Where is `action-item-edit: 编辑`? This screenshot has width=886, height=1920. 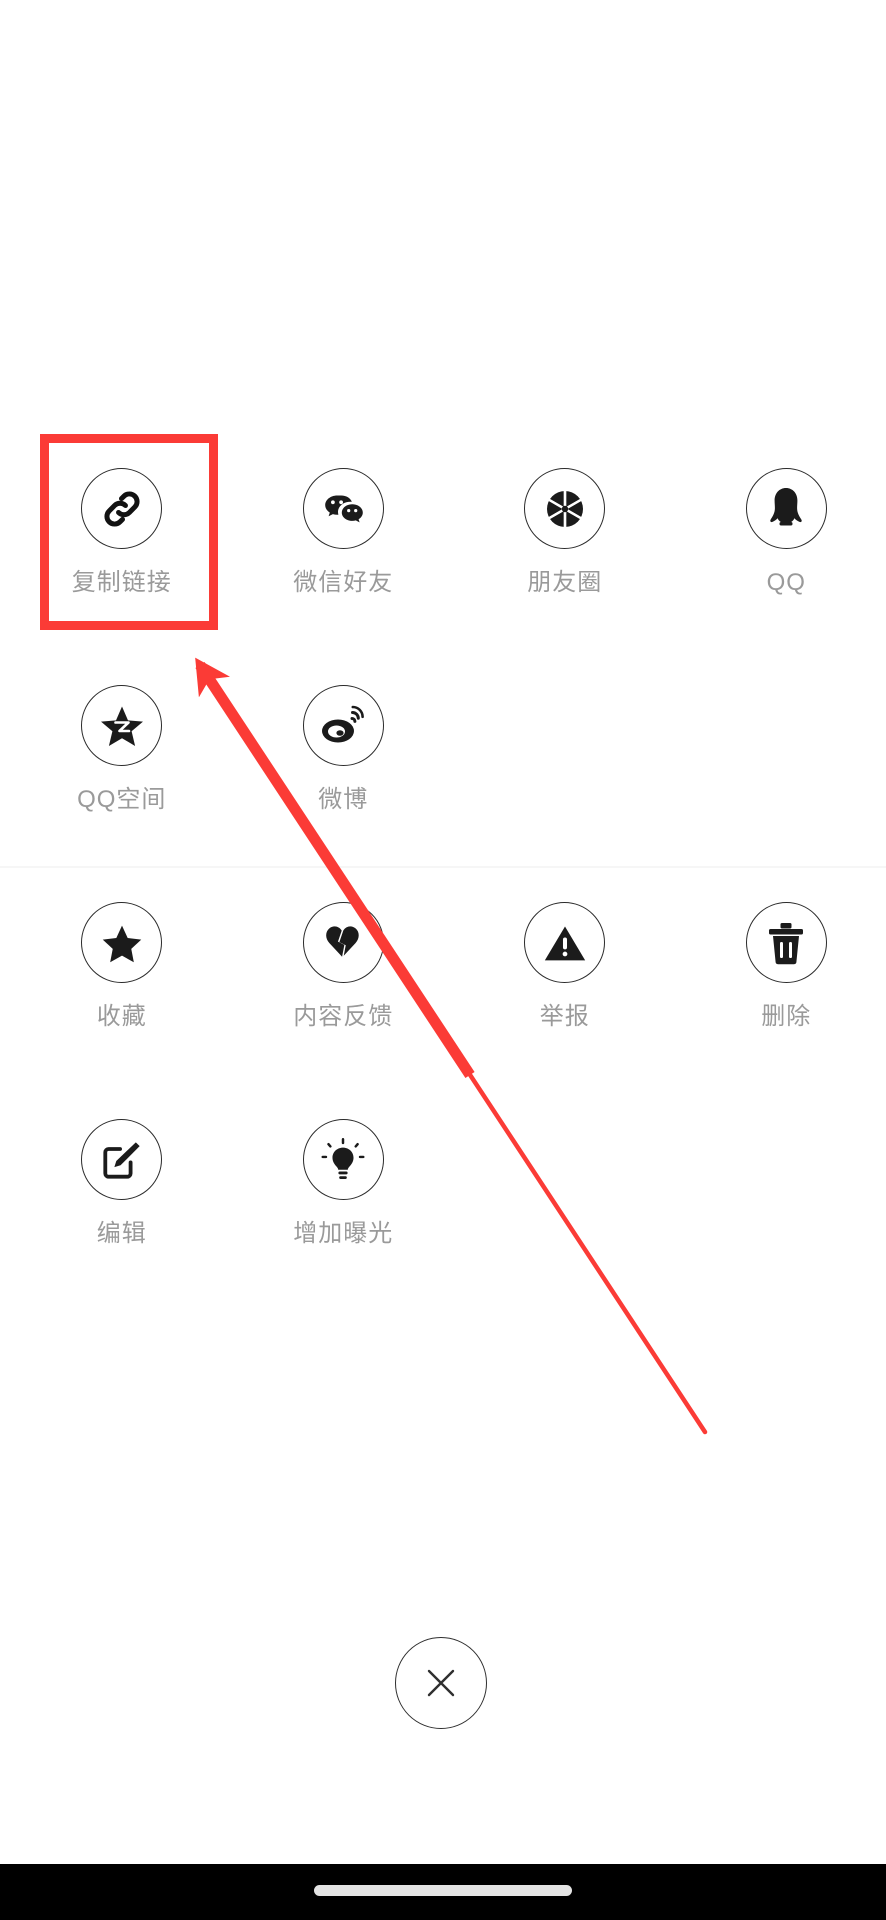 action-item-edit: 编辑 is located at coordinates (122, 1194).